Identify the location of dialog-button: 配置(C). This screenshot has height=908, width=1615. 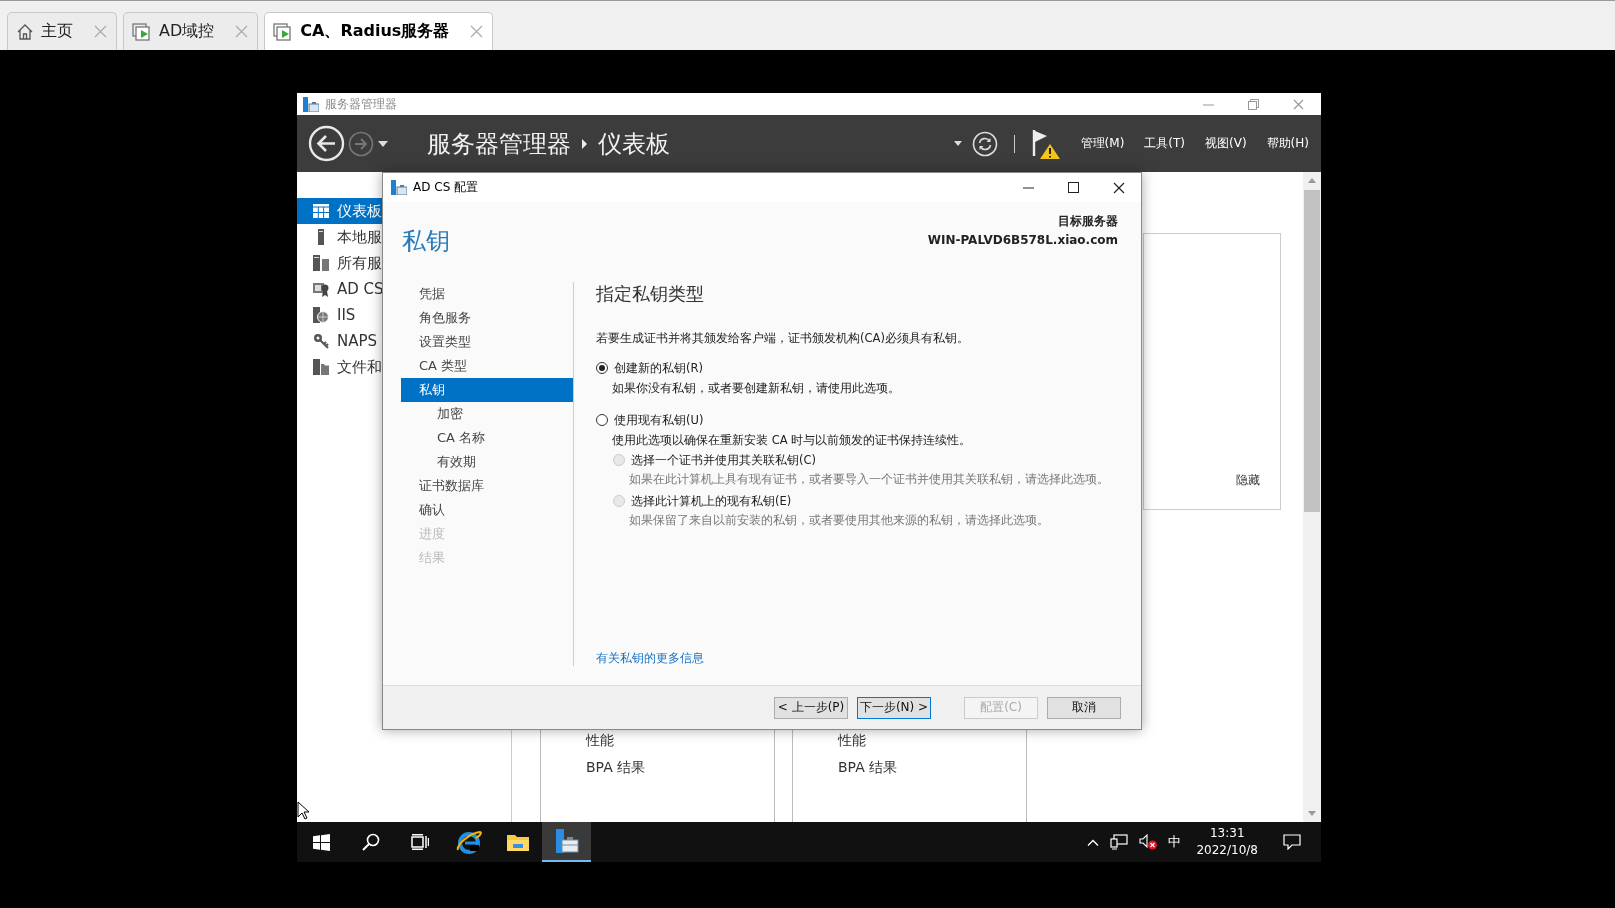
(1001, 707).